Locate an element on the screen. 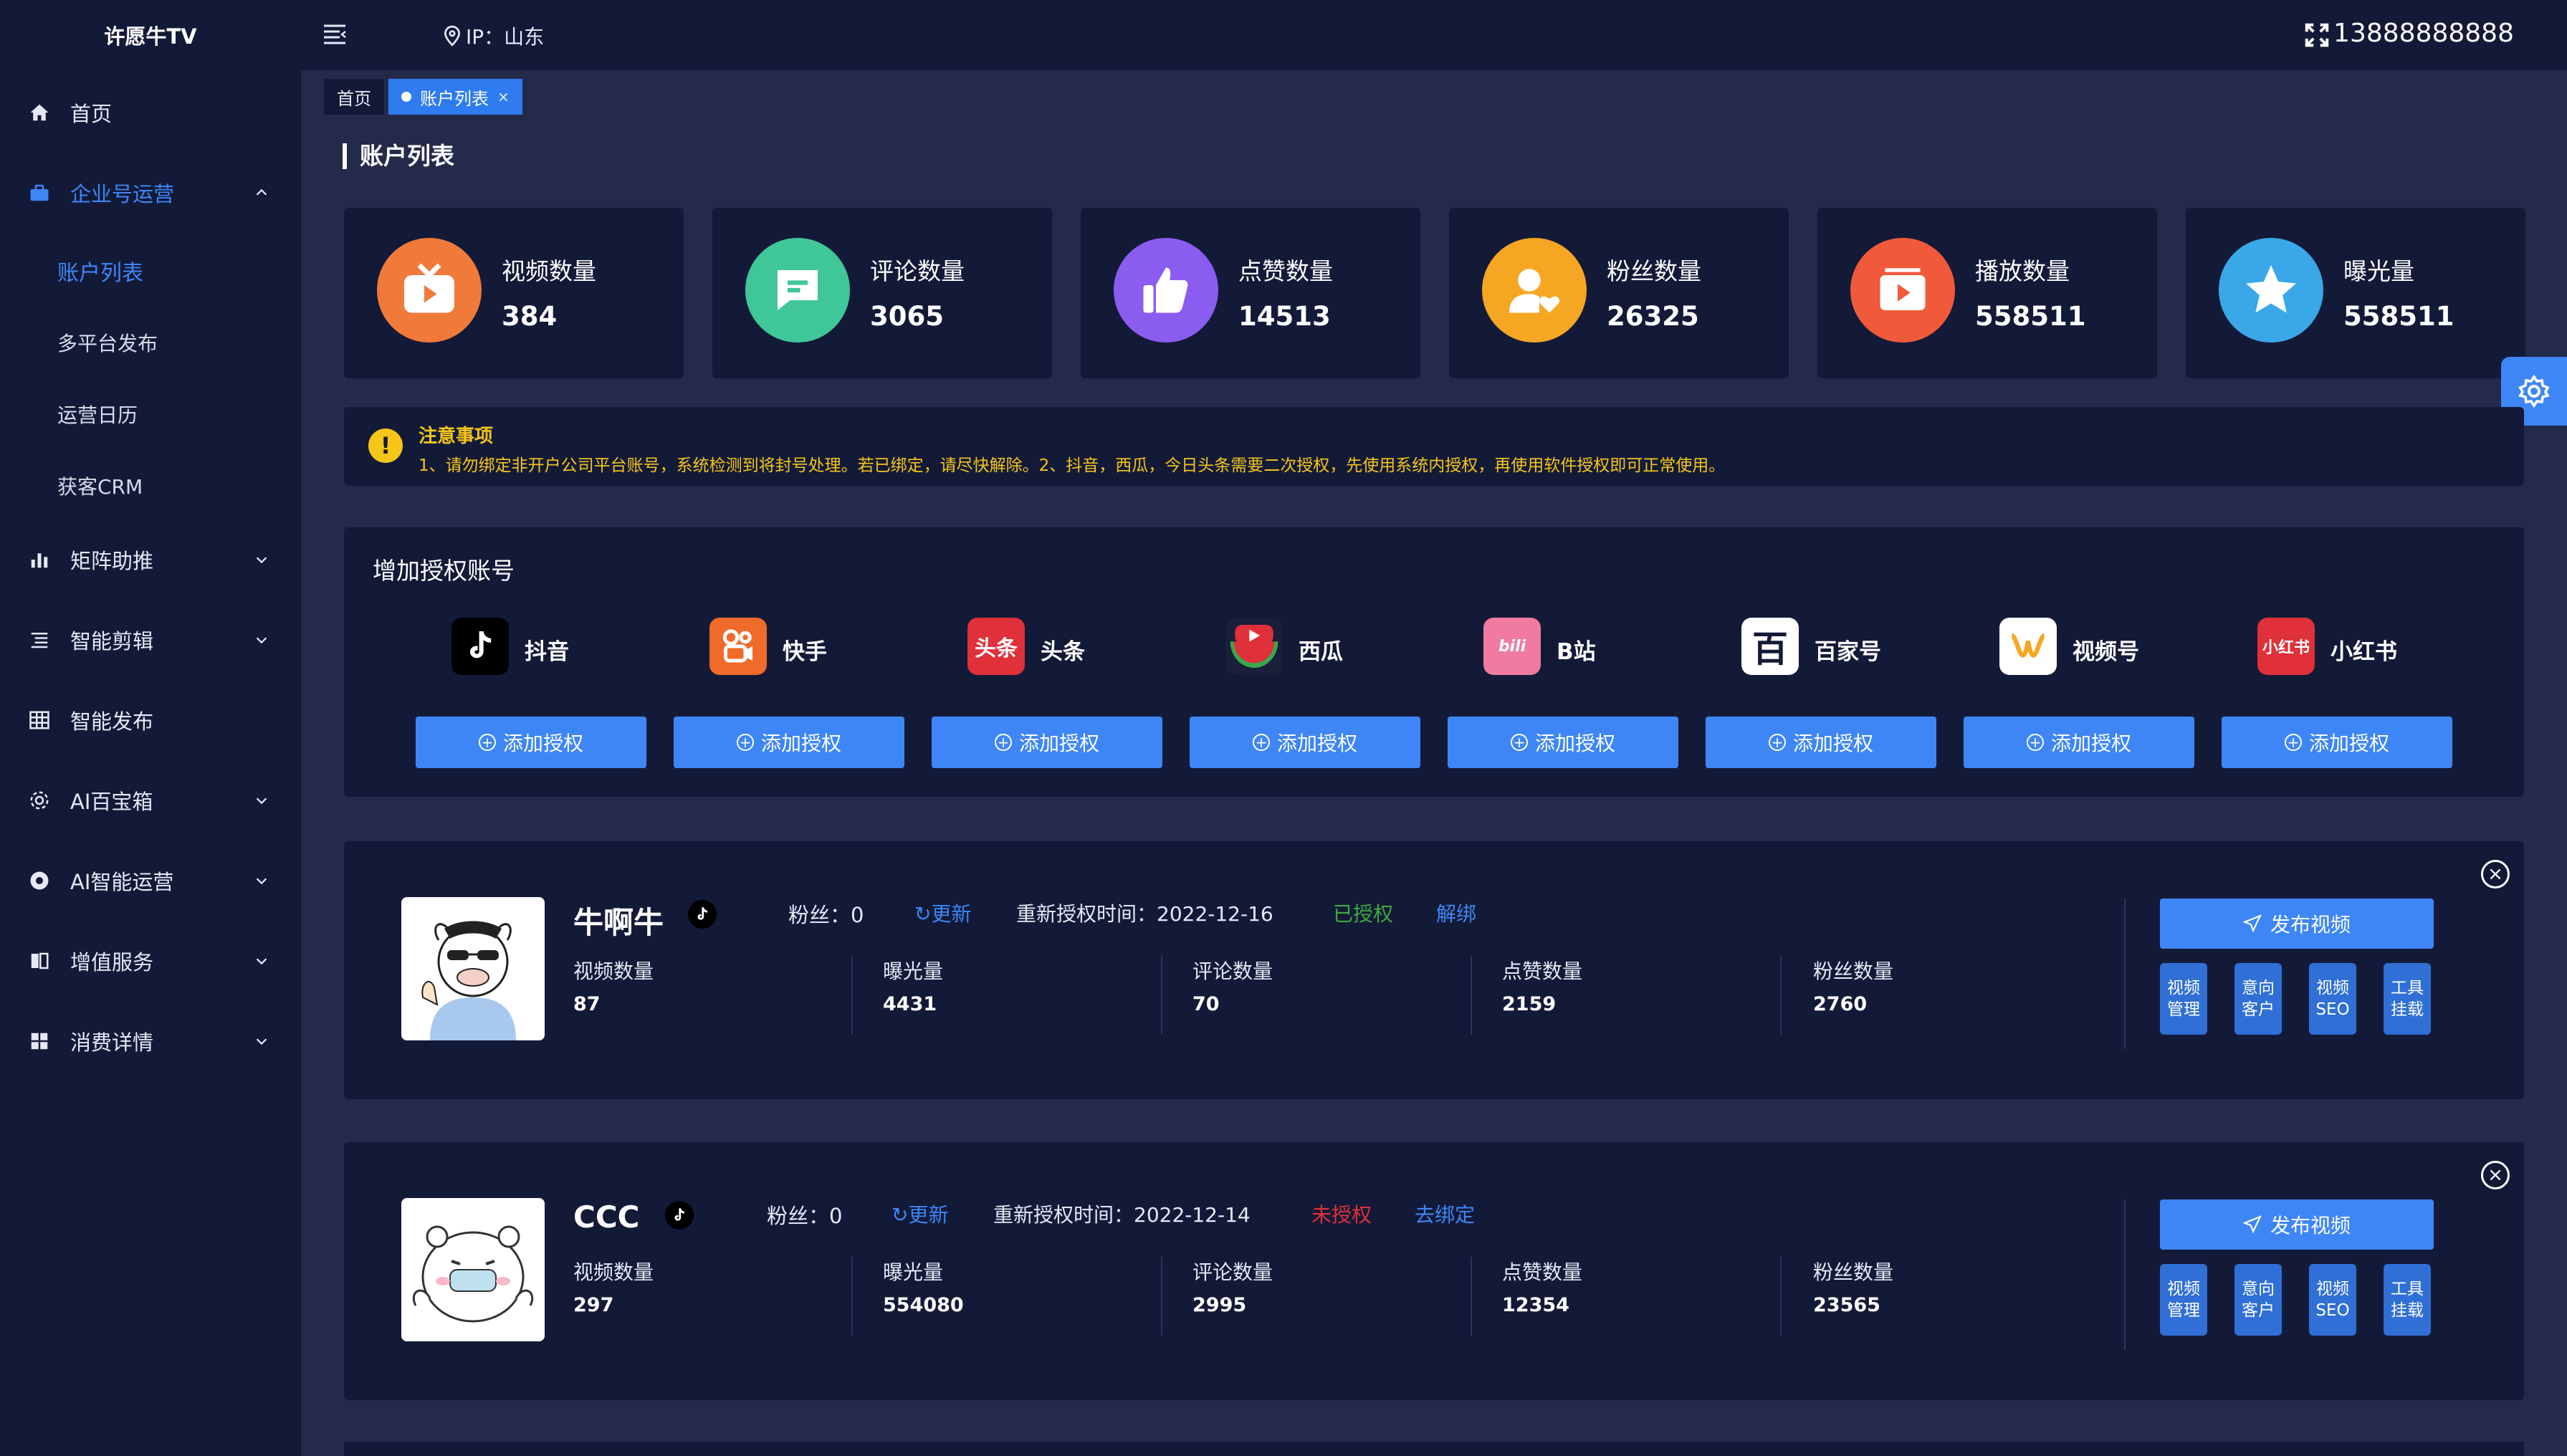 The height and width of the screenshot is (1456, 2567). unbind-link: 解绑 is located at coordinates (1456, 913).